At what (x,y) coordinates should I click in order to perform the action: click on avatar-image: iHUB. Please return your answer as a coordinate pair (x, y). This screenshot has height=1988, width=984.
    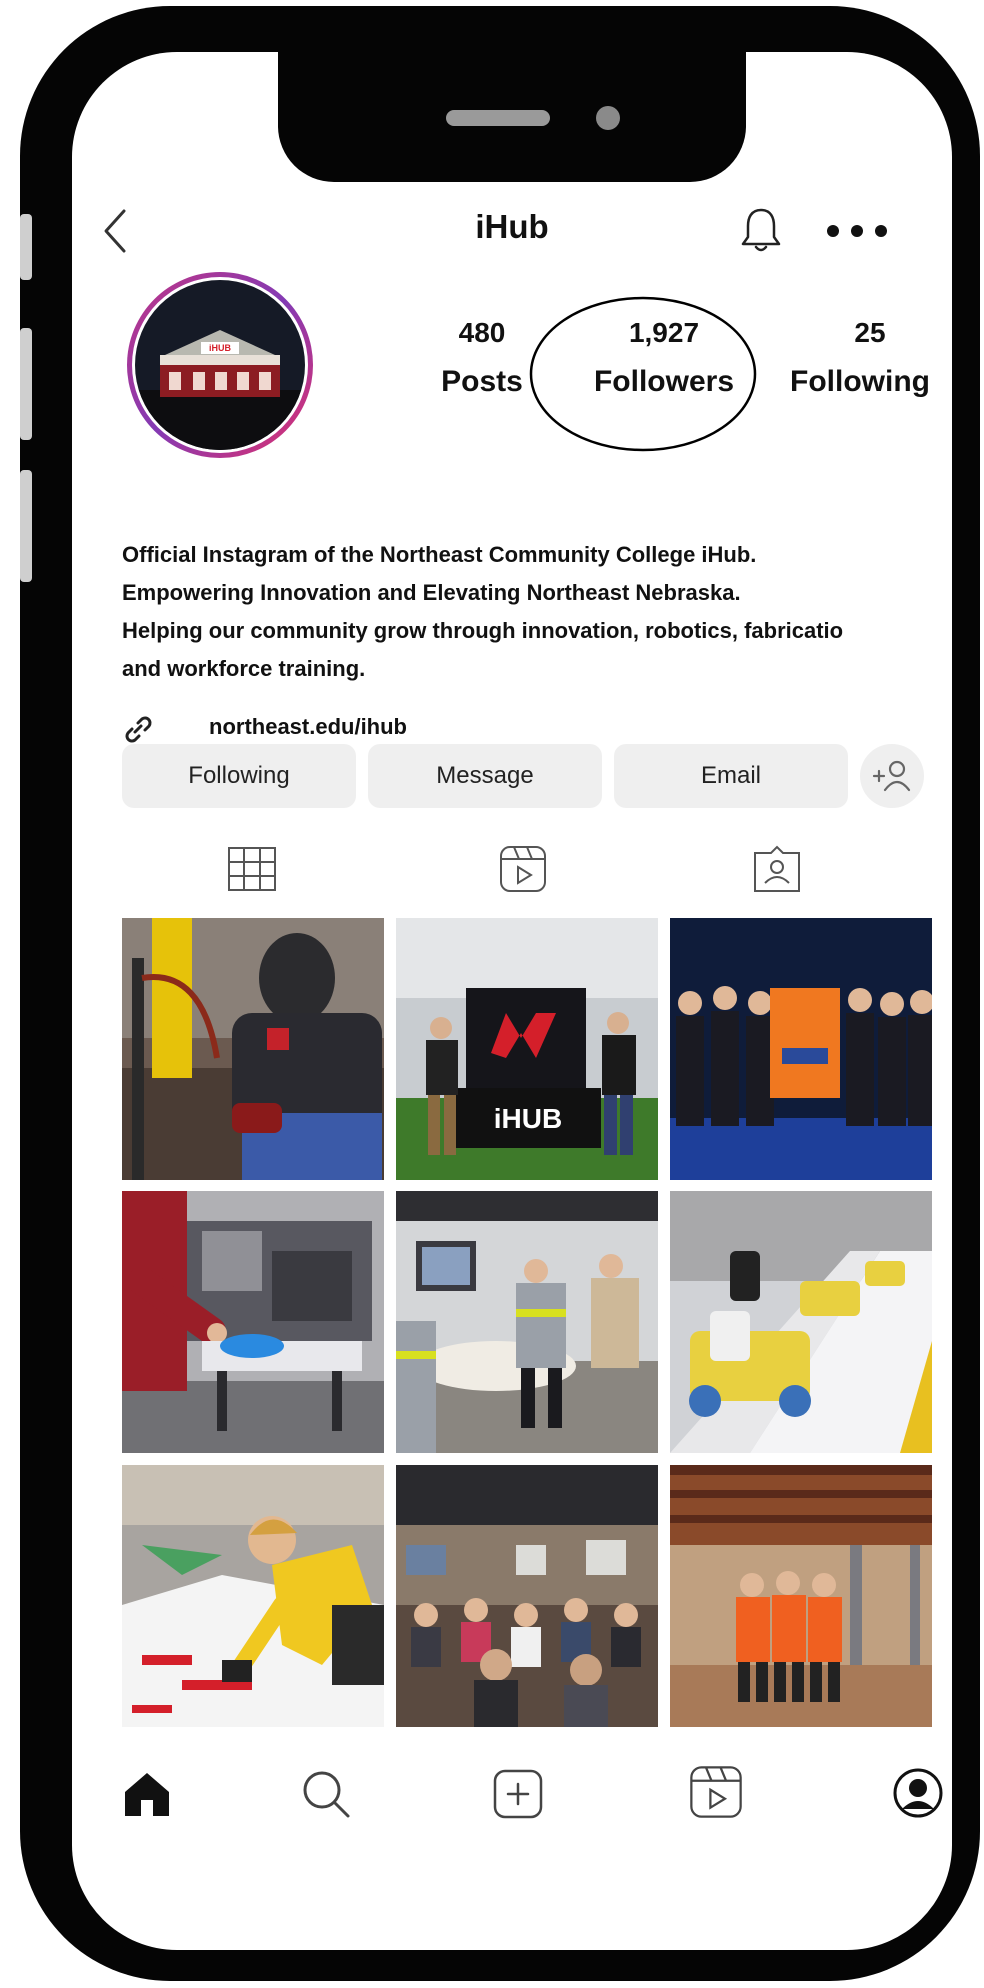
    Looking at the image, I should click on (220, 365).